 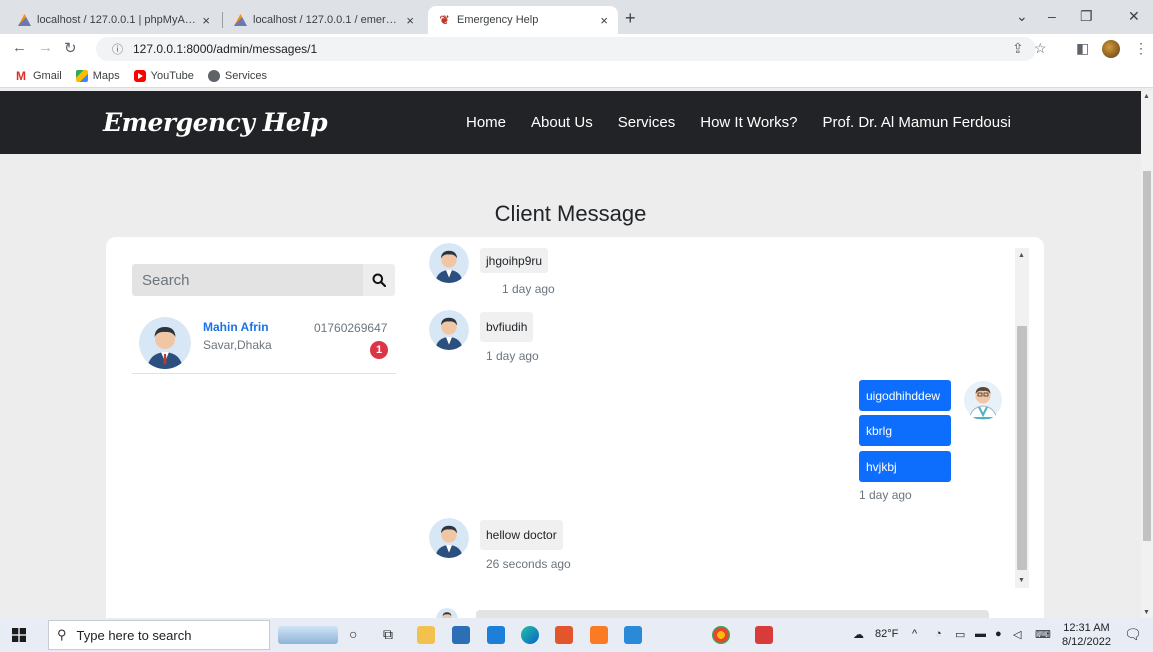 What do you see at coordinates (353, 634) in the screenshot?
I see `cortana-icon: ○` at bounding box center [353, 634].